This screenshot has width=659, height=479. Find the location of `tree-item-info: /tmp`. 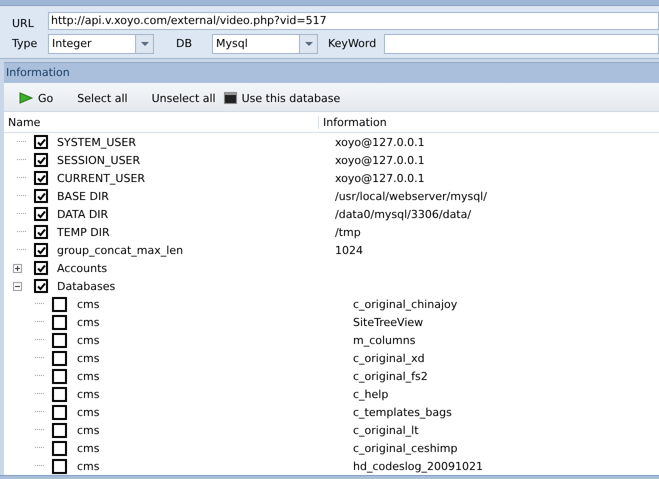

tree-item-info: /tmp is located at coordinates (348, 232).